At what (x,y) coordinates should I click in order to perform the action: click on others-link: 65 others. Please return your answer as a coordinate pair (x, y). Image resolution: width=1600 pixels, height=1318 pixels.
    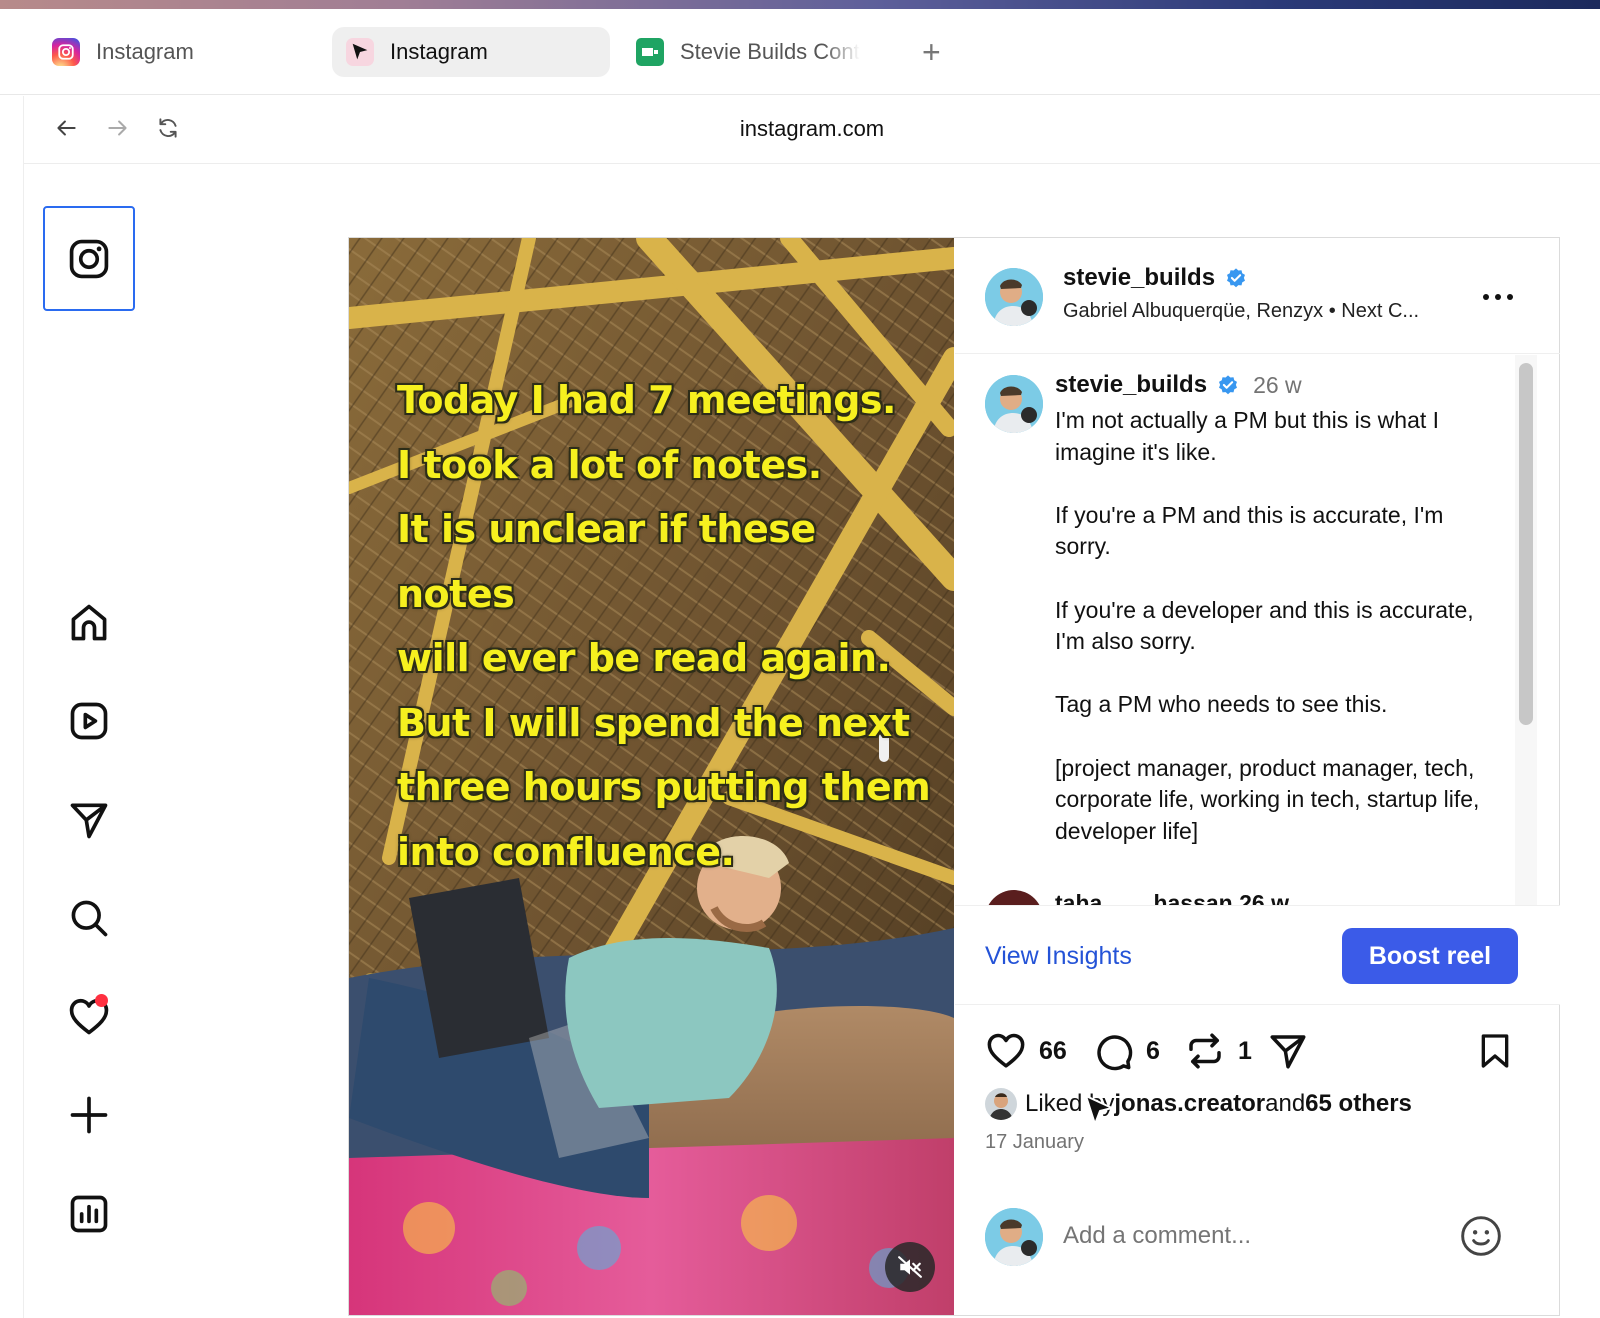
    Looking at the image, I should click on (1358, 1104).